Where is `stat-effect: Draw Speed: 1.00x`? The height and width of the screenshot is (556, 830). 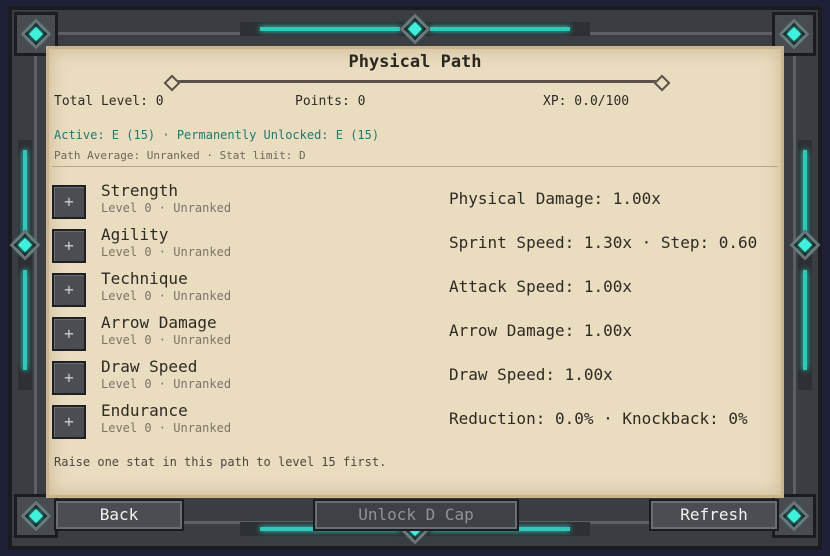 stat-effect: Draw Speed: 1.00x is located at coordinates (531, 374).